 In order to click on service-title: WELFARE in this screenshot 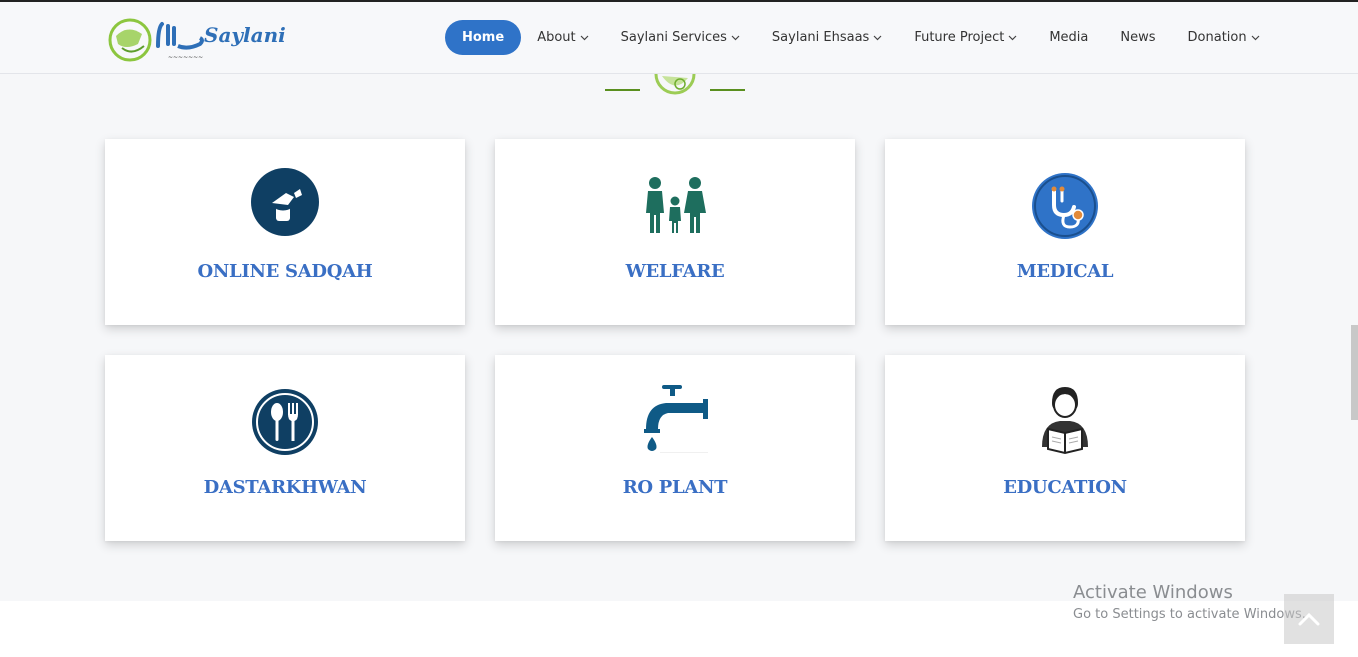, I will do `click(675, 271)`.